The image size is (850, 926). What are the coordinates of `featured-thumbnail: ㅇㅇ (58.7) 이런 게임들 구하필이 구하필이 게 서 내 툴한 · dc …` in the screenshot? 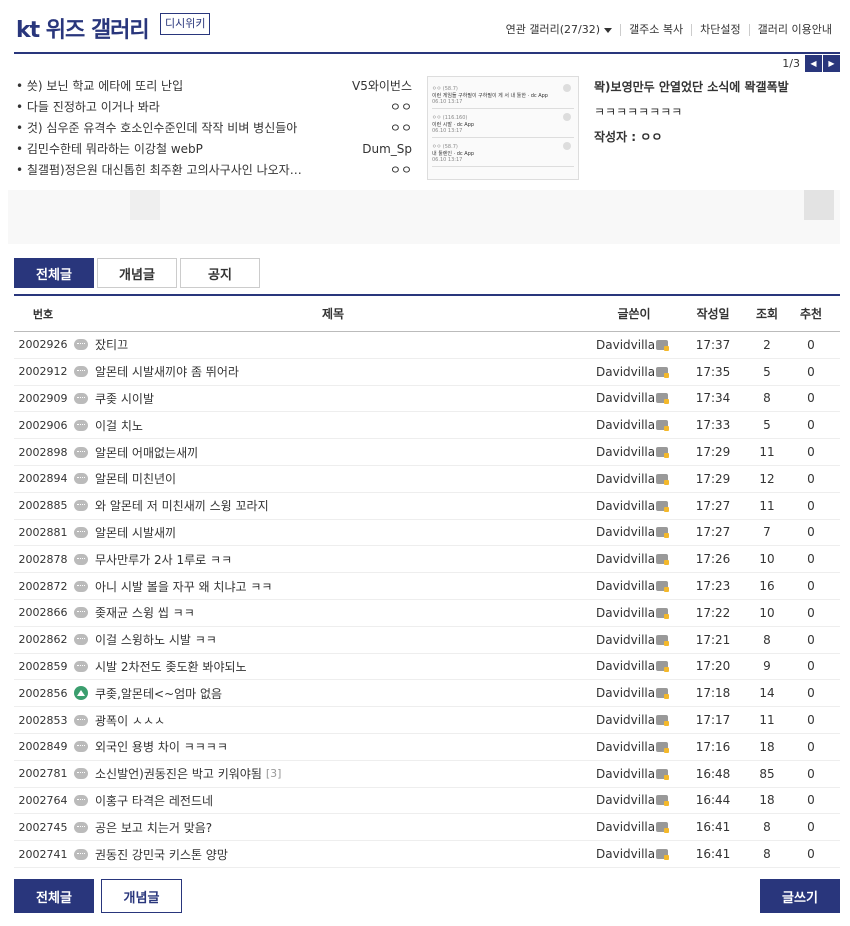 It's located at (503, 128).